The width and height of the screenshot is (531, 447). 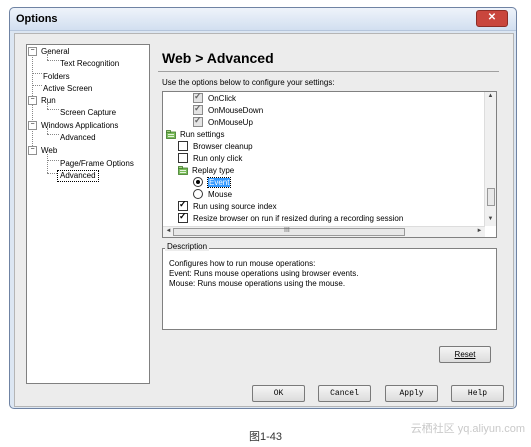 I want to click on event-radio, so click(x=198, y=182).